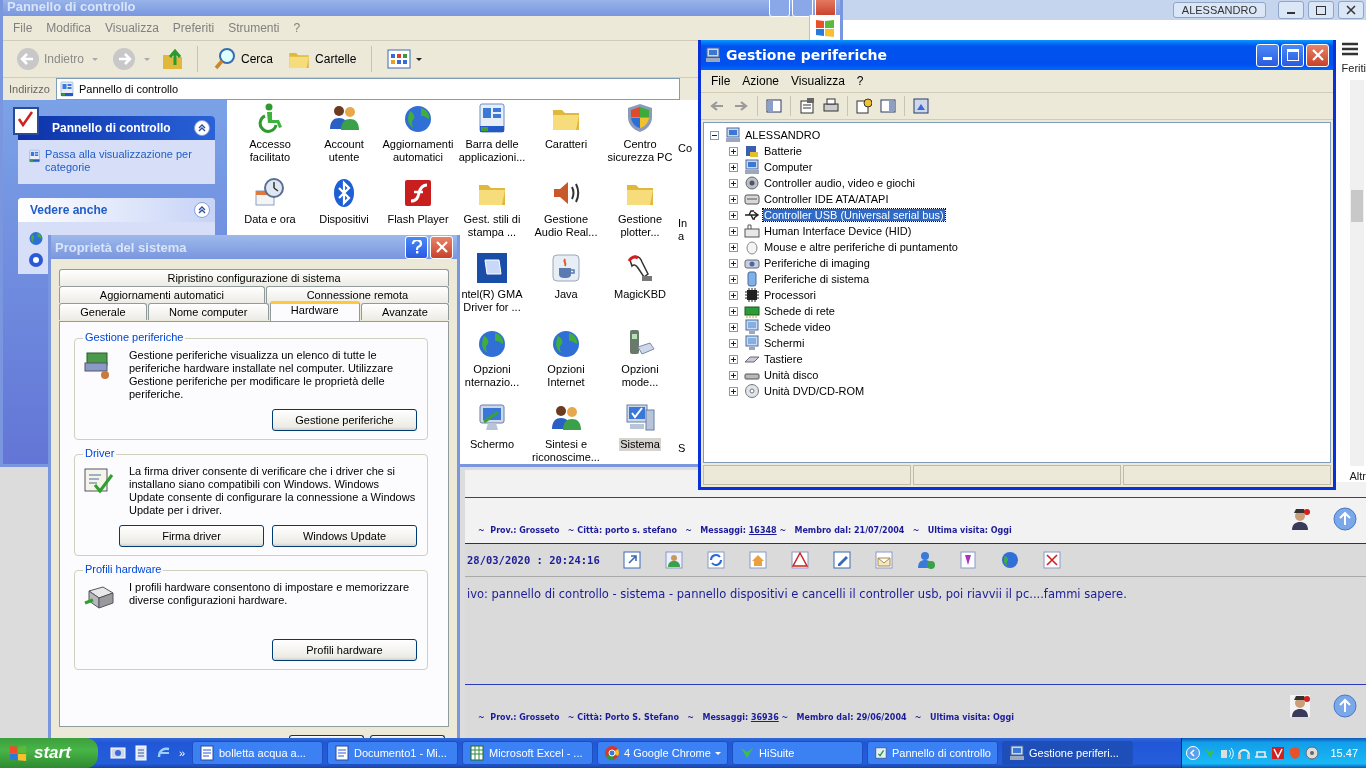 Image resolution: width=1366 pixels, height=768 pixels. I want to click on taskbar-button: 4 Google Chrome, so click(662, 753).